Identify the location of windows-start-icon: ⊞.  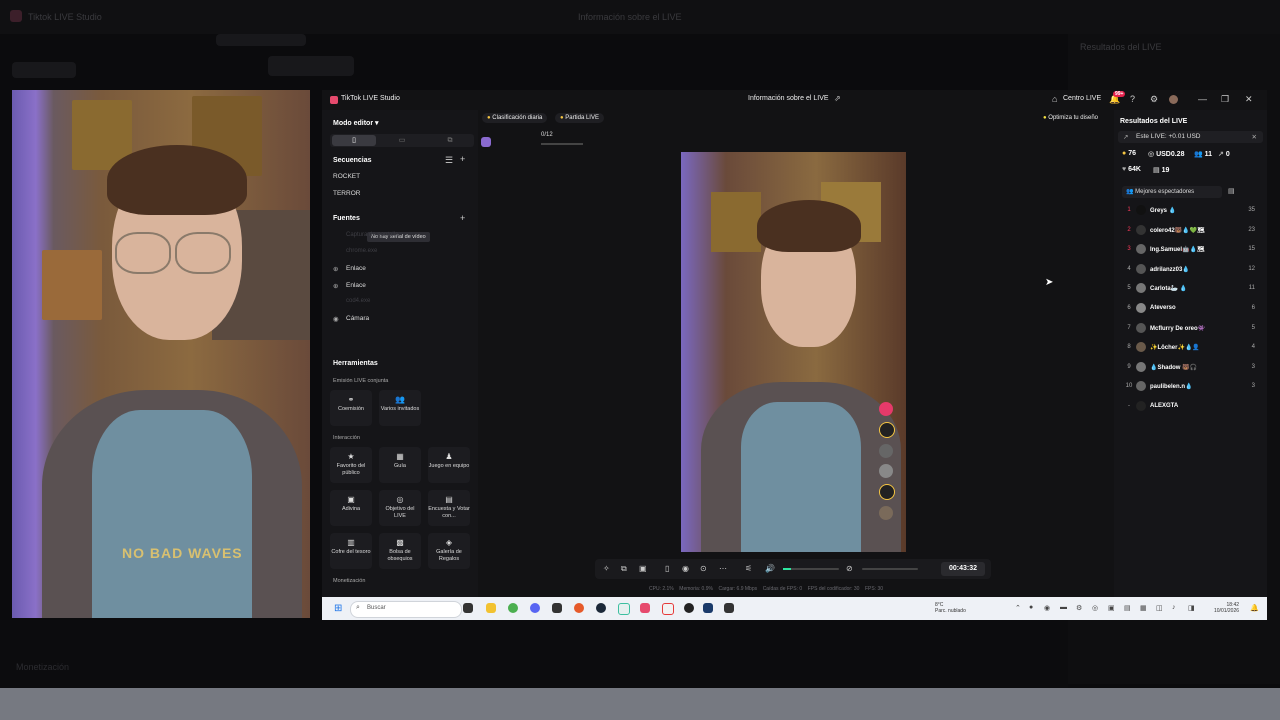
(338, 608).